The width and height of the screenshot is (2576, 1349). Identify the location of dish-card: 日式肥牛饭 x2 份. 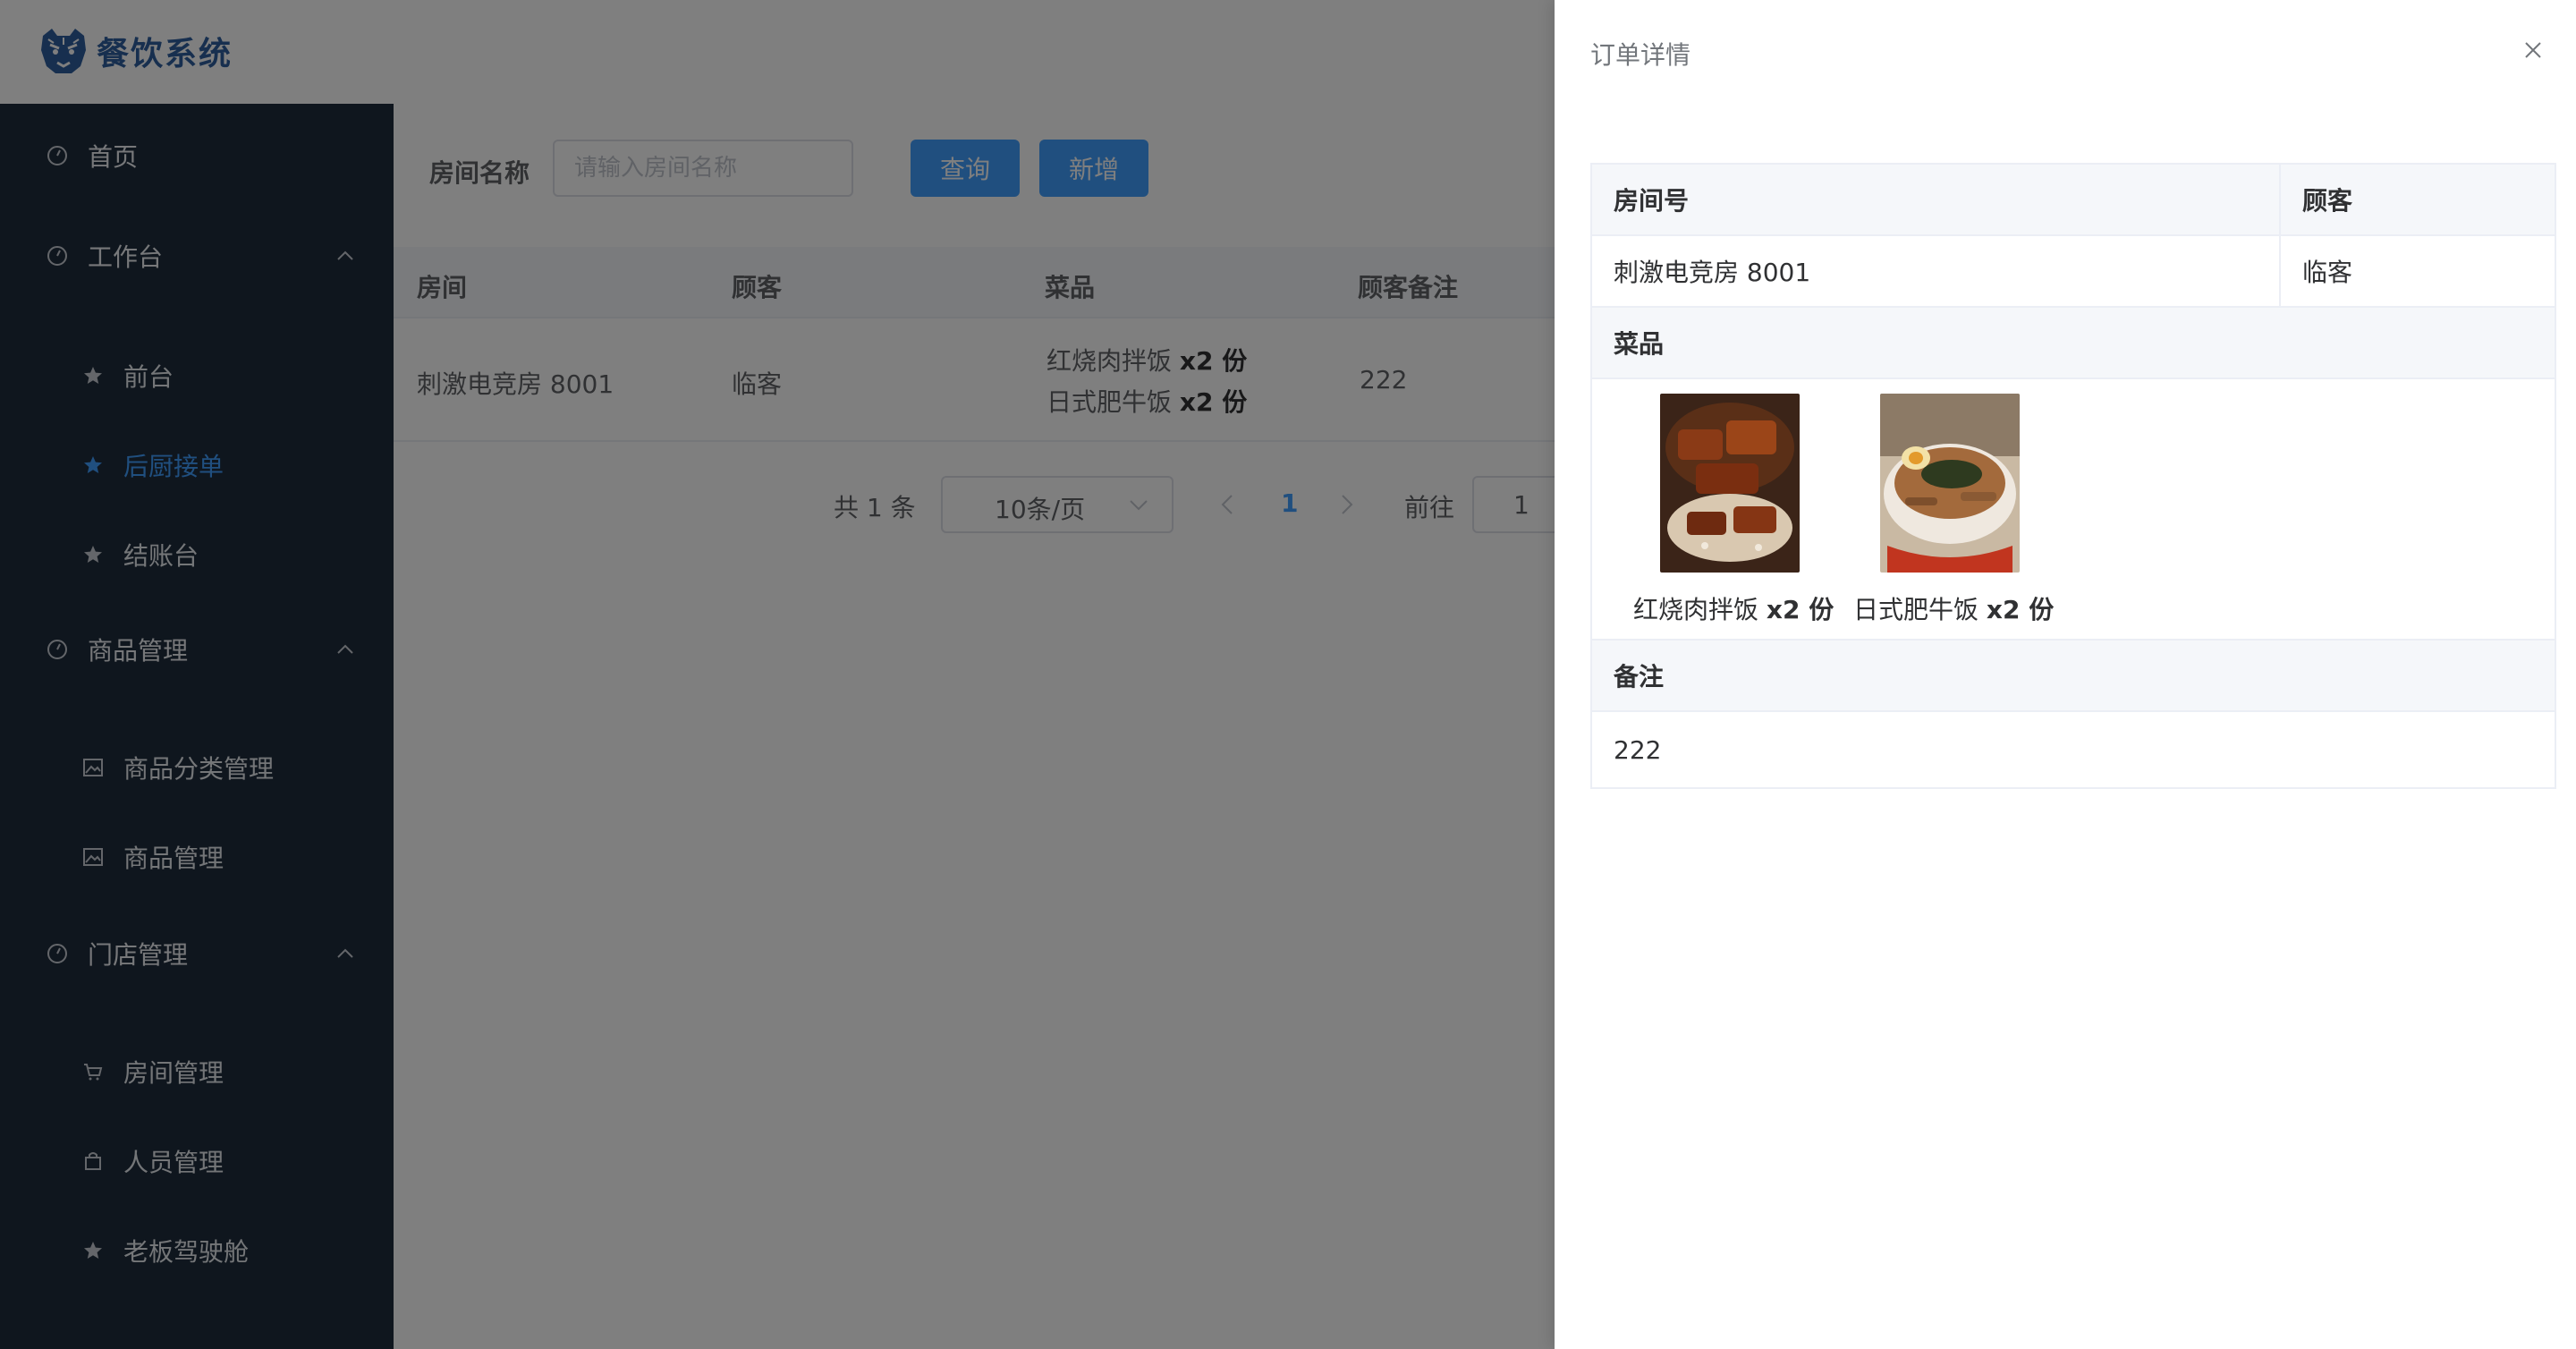
(1965, 510).